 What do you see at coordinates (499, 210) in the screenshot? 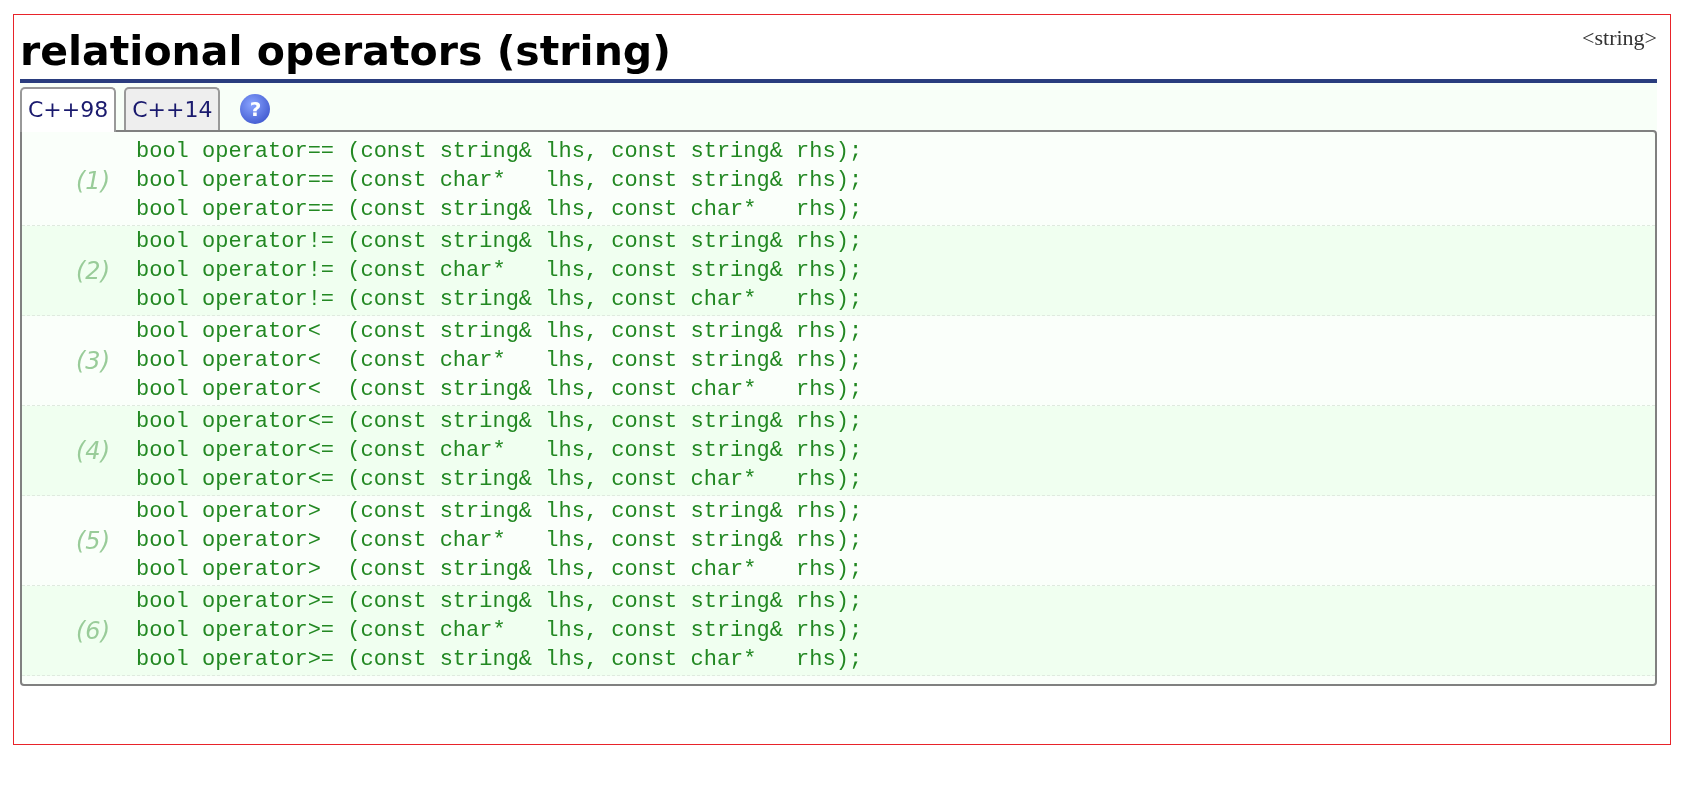
I see `code-line: bool operator== (const string& lhs, const char* rhs);` at bounding box center [499, 210].